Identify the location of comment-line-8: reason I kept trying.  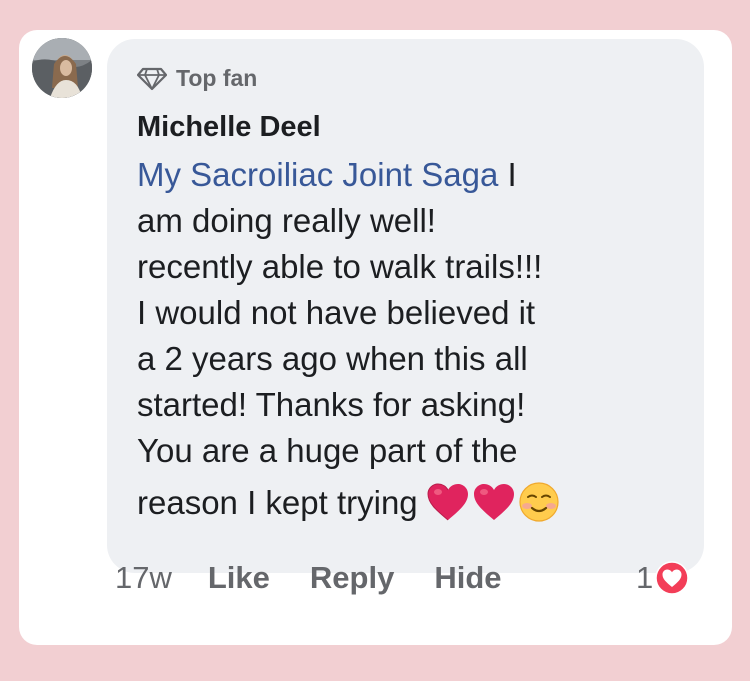
(412, 503).